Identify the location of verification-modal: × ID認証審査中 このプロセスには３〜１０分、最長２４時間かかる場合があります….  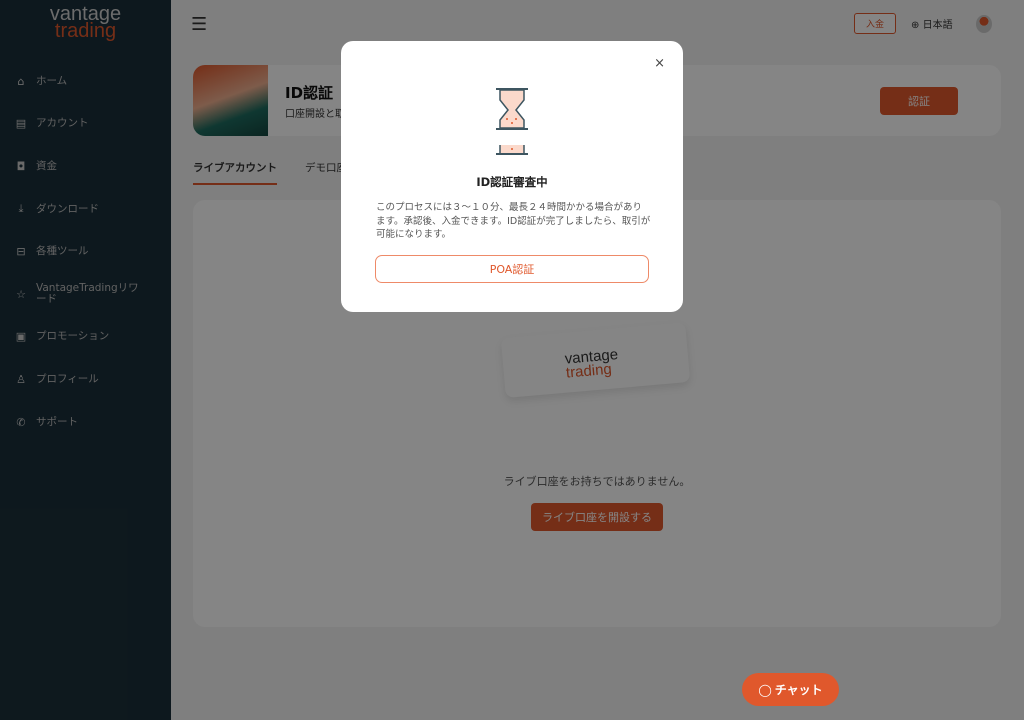
(512, 176).